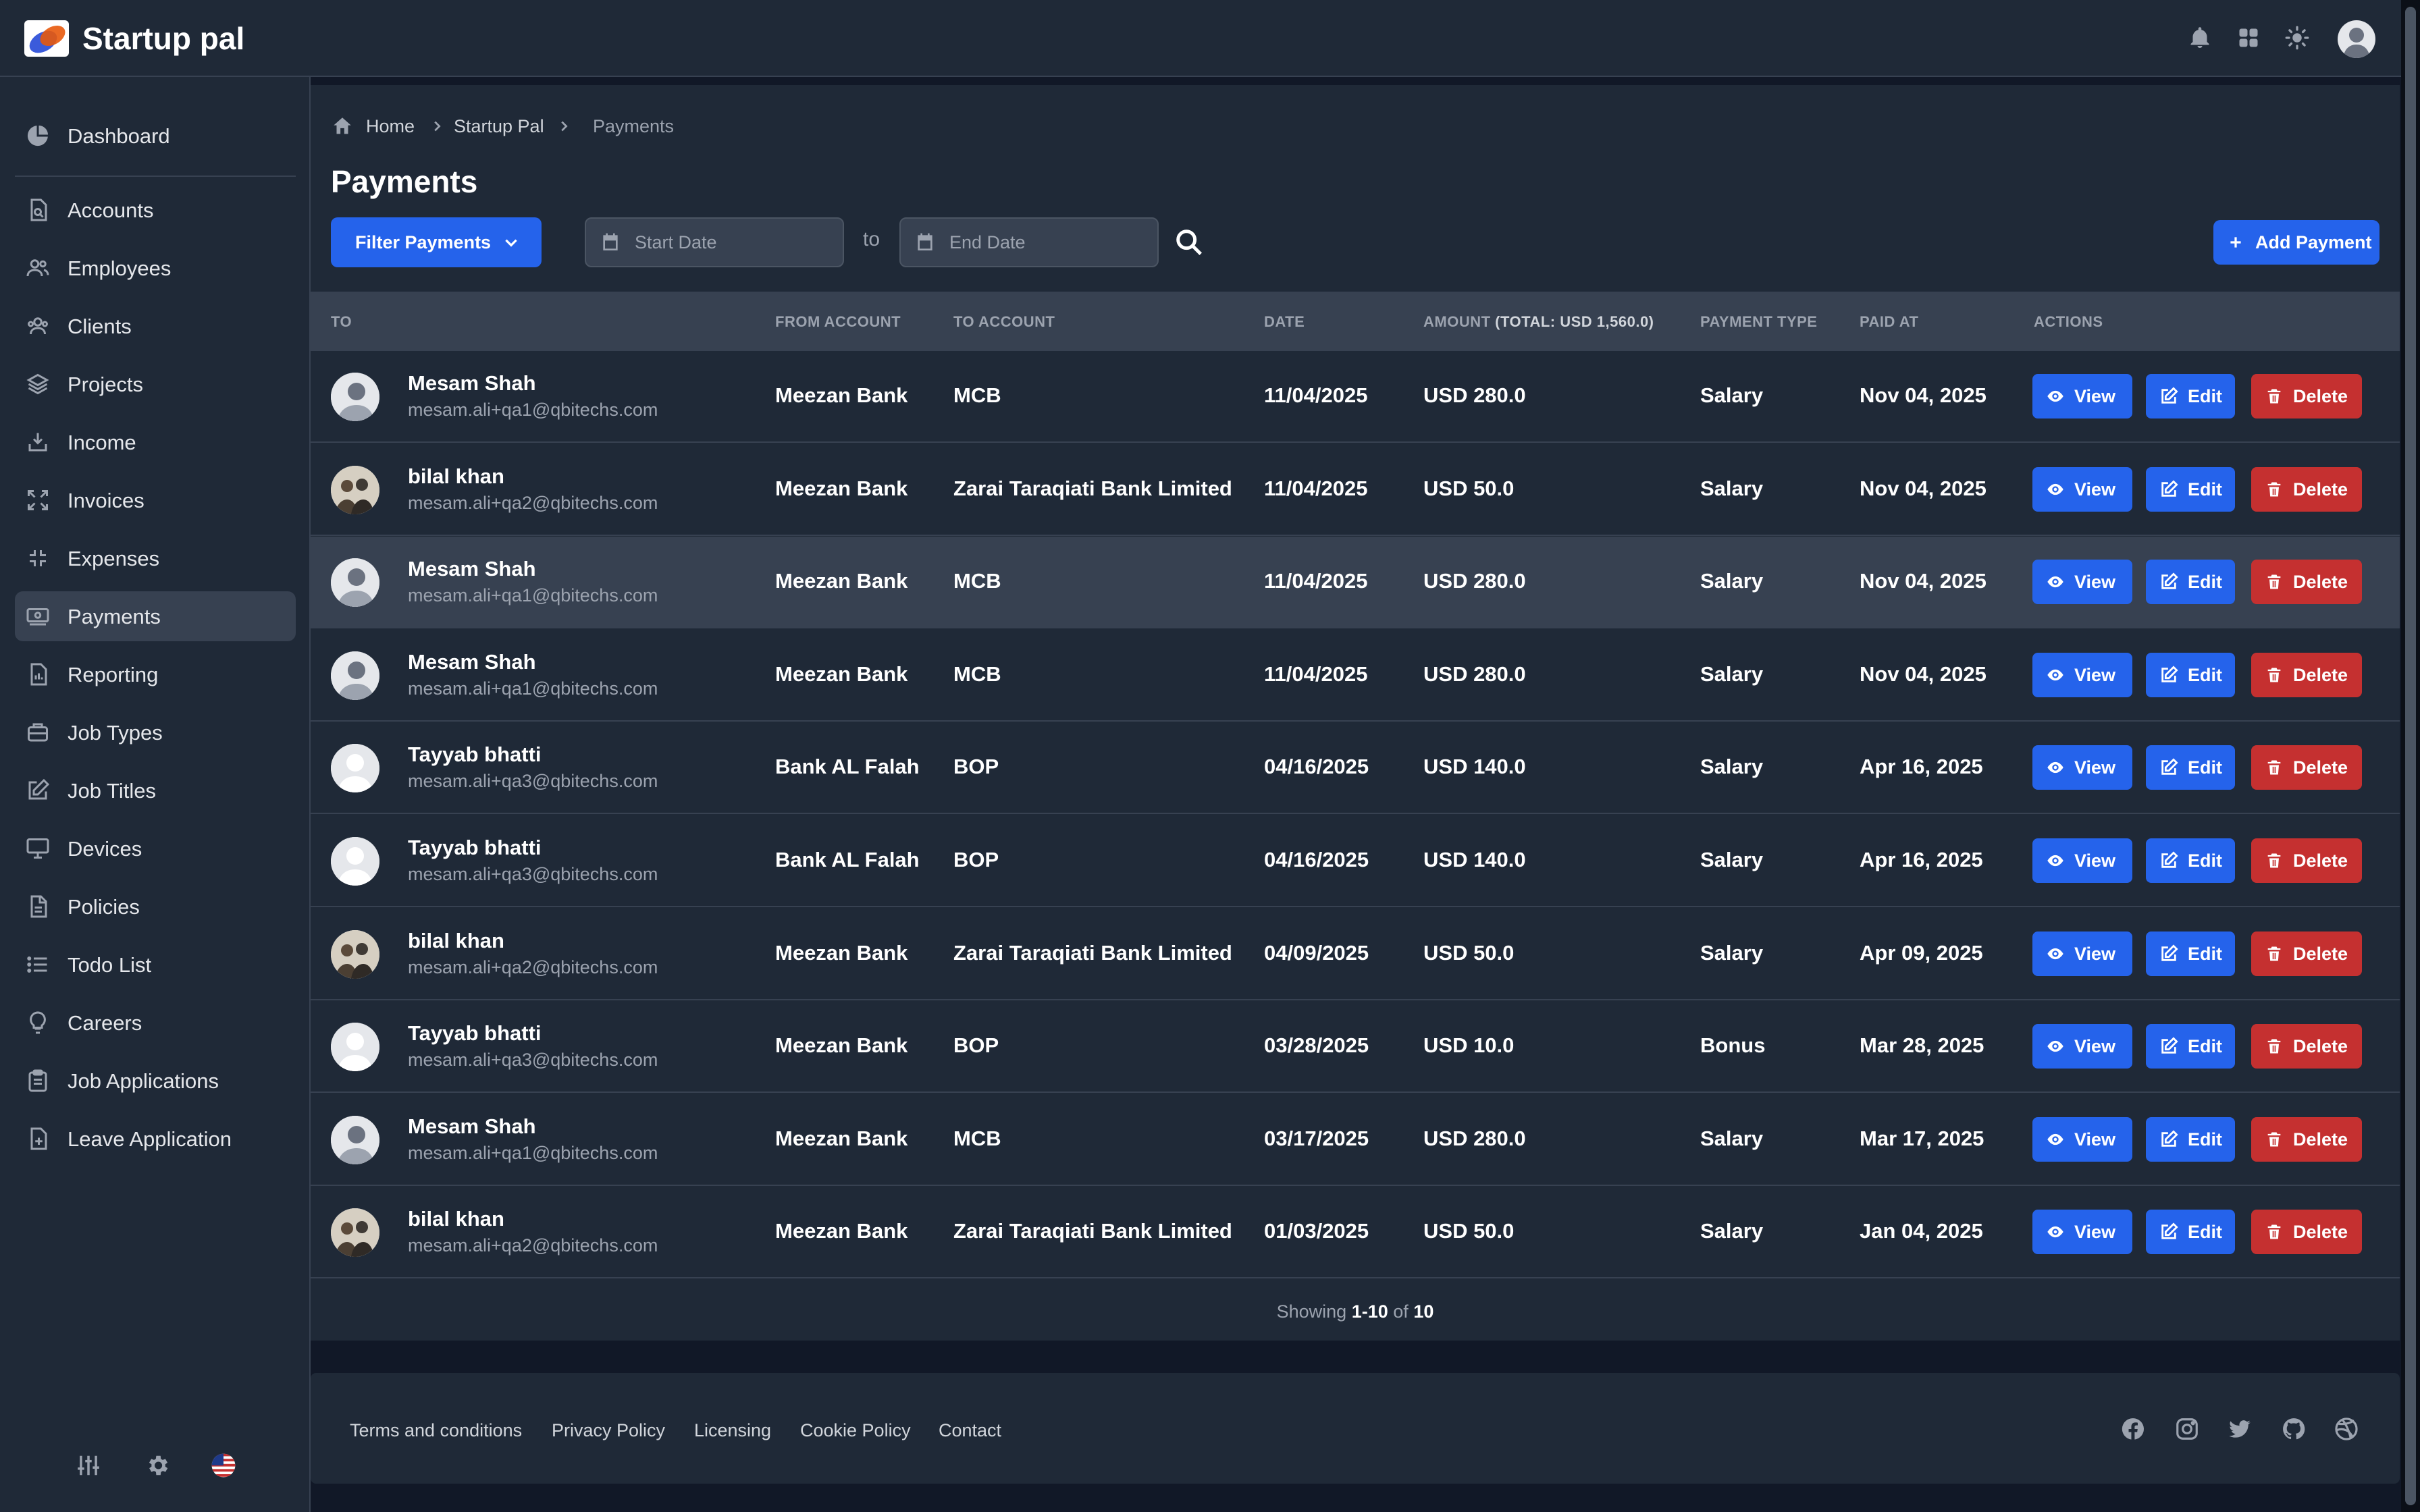 The image size is (2420, 1512). I want to click on sun-icon, so click(2297, 38).